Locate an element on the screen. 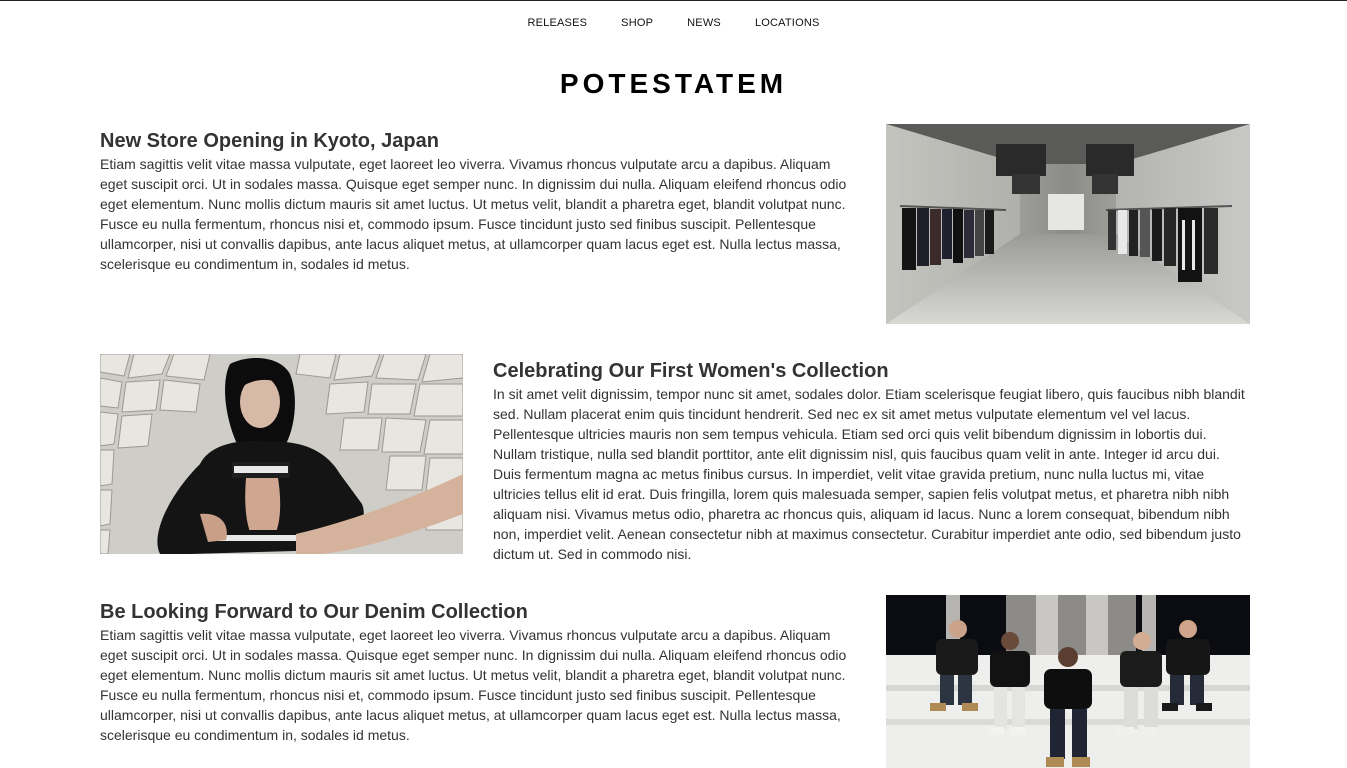 This screenshot has height=768, width=1347. article-title: New Store Opening in Kyoto, Japan is located at coordinates (480, 141).